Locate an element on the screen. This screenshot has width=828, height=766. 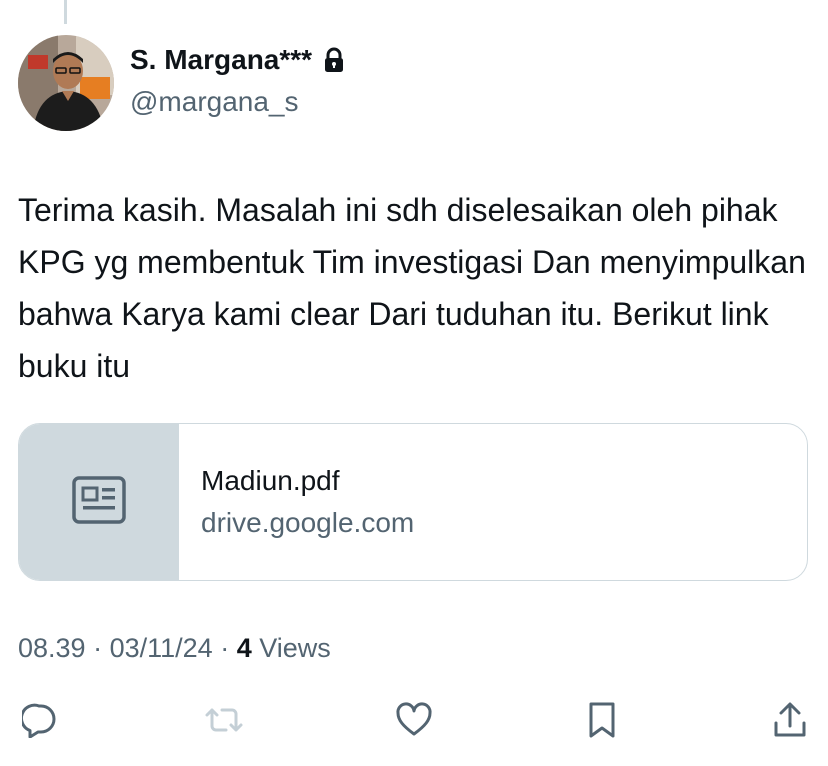
author-handle: @margana_s is located at coordinates (214, 102).